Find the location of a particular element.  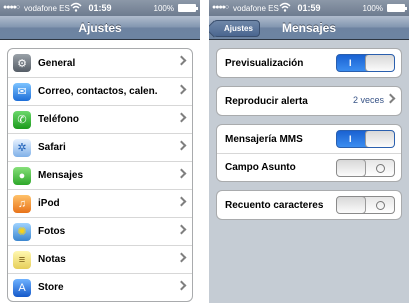

alert-group: Reproducir alerta 2 veces is located at coordinates (309, 101).